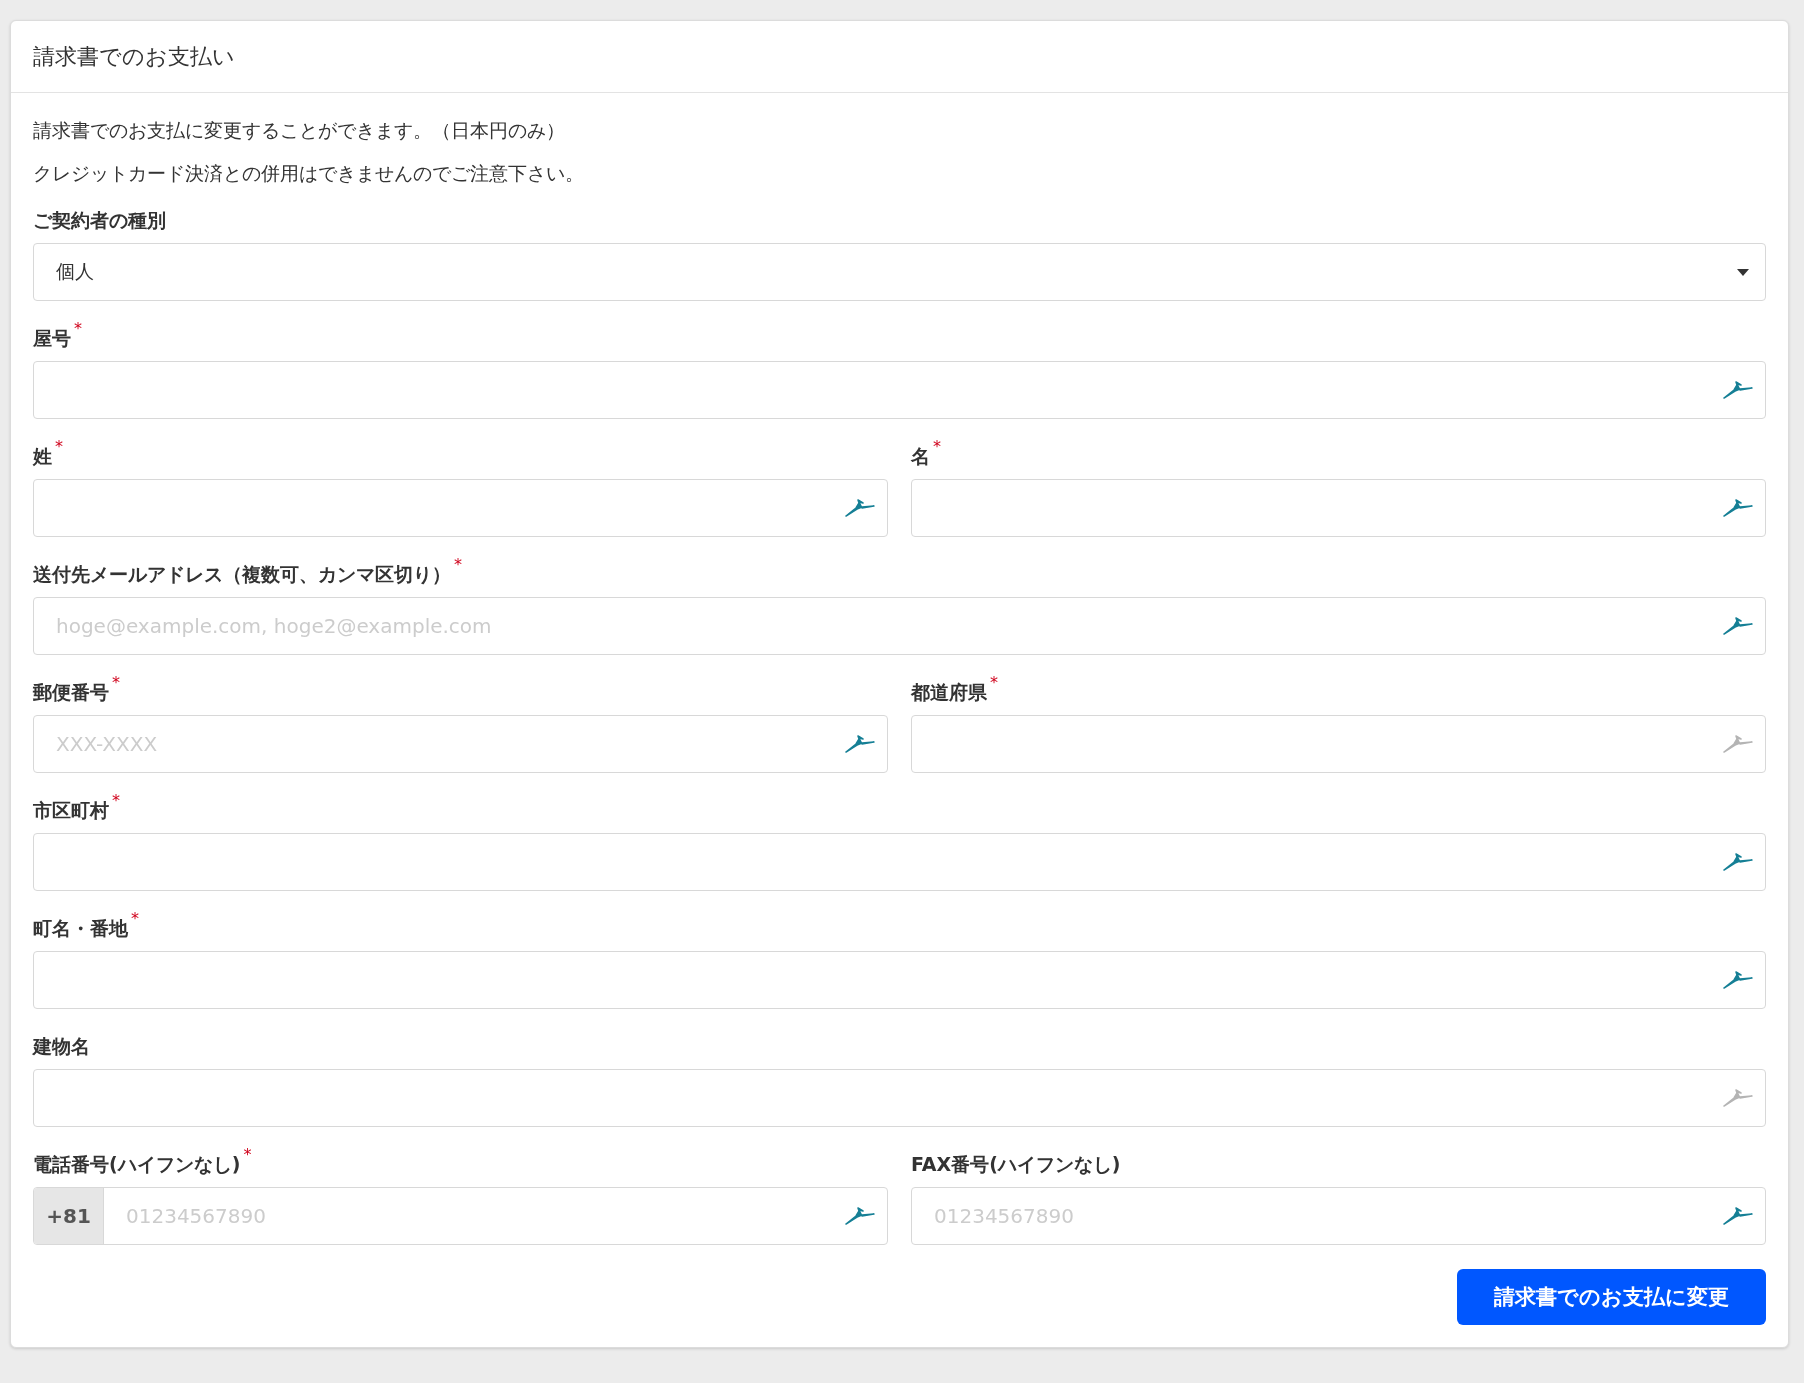 This screenshot has width=1804, height=1383. I want to click on caret-down-icon, so click(1743, 272).